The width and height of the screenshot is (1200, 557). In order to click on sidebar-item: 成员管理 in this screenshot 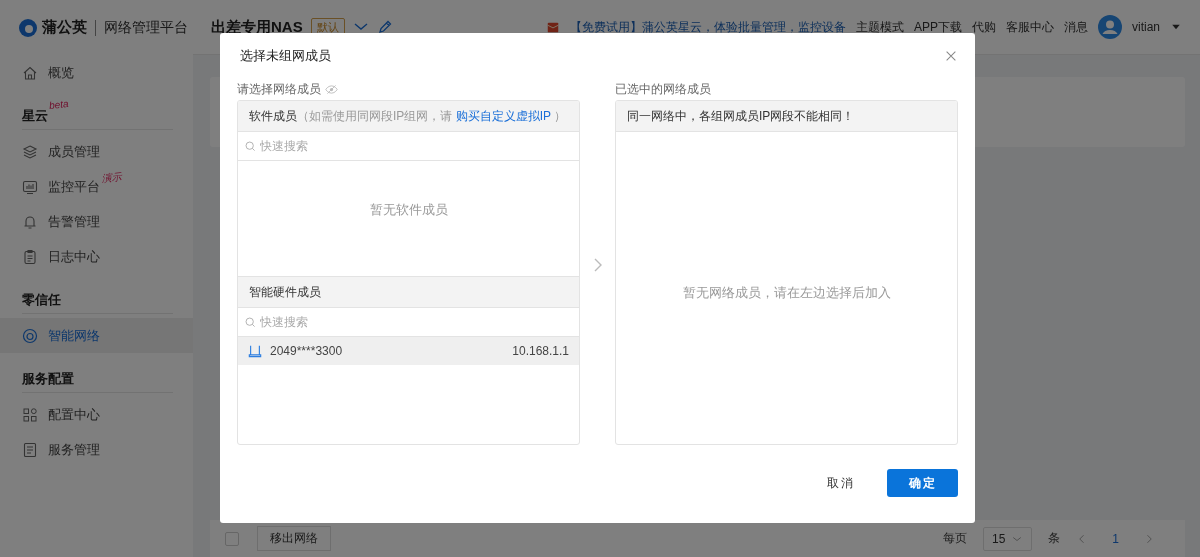, I will do `click(96, 151)`.